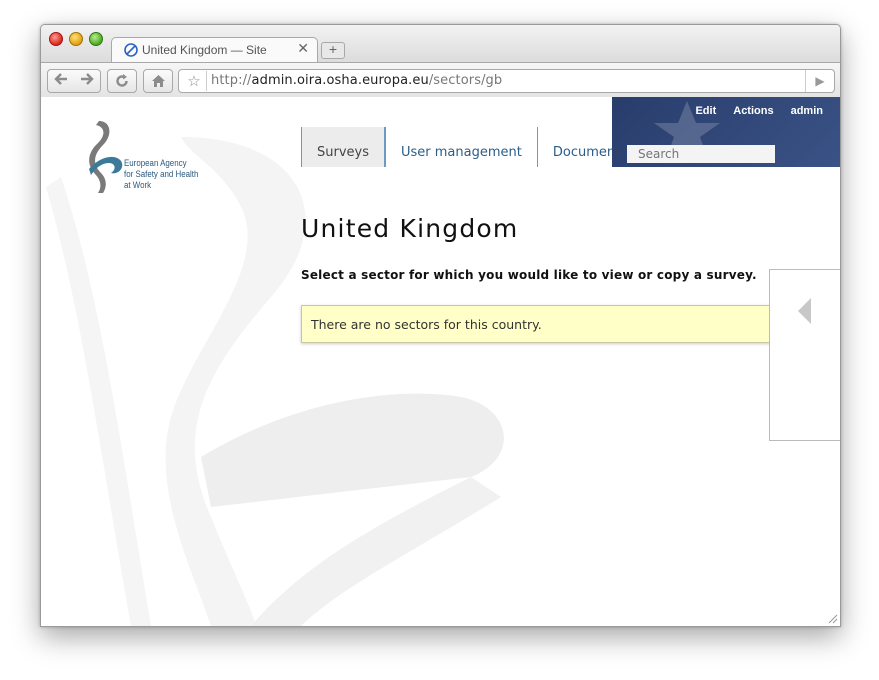 Image resolution: width=879 pixels, height=680 pixels. I want to click on triangle-left-icon, so click(804, 311).